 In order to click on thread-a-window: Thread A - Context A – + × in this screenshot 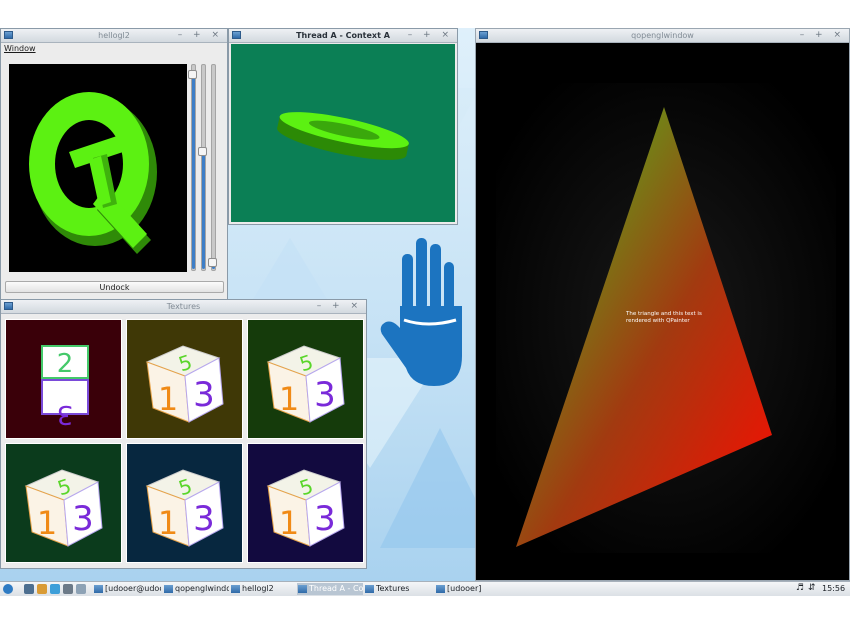, I will do `click(343, 126)`.